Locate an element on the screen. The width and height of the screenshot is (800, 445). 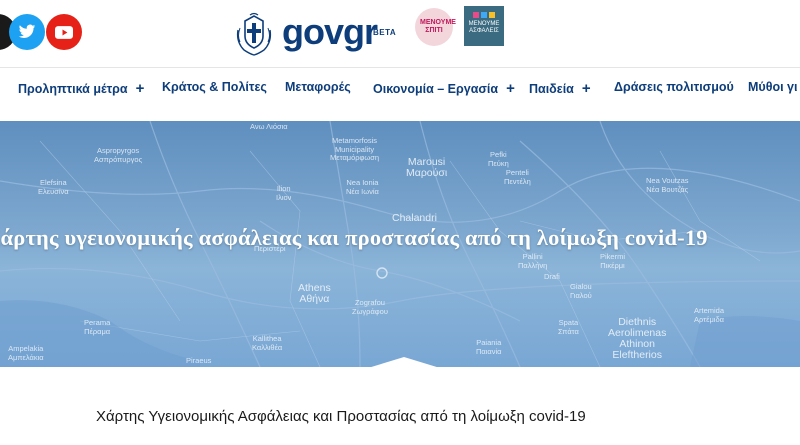
map-label: Nea Voutzas Νέα Βουτζάς is located at coordinates (667, 185).